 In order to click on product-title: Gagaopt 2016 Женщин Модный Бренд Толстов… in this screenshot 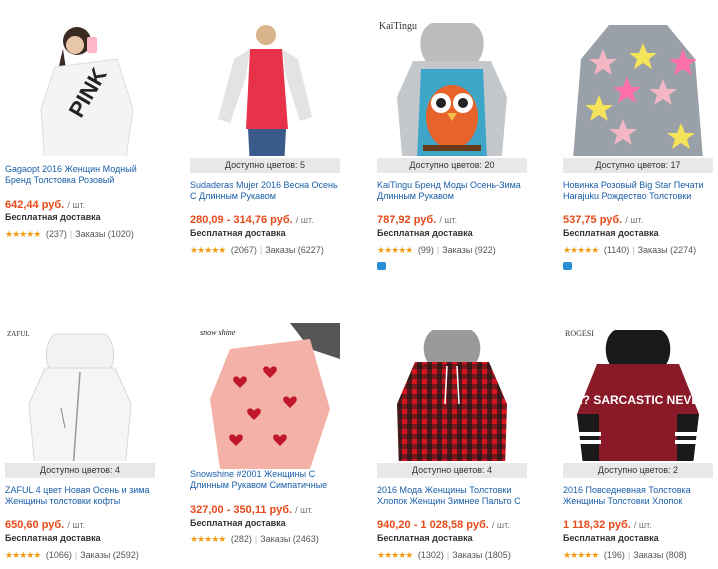, I will do `click(81, 175)`.